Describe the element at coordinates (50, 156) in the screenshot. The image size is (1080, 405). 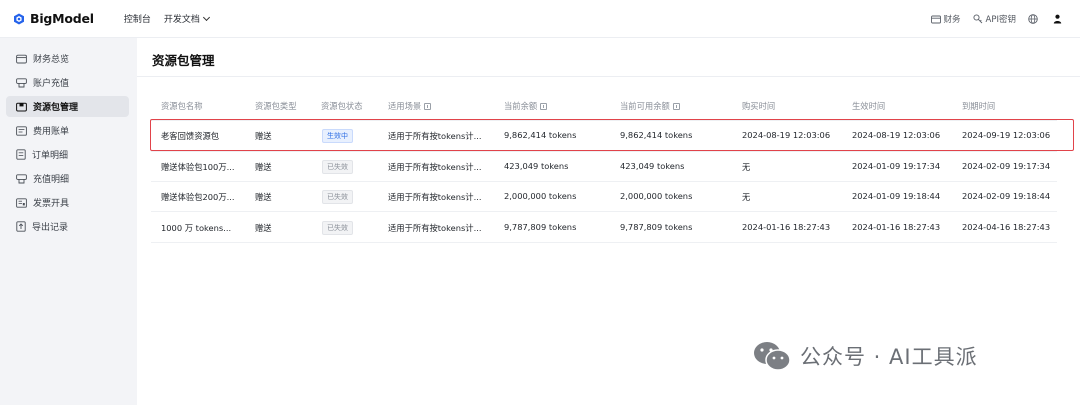
I see `sidebar-item-label: 订单明细` at that location.